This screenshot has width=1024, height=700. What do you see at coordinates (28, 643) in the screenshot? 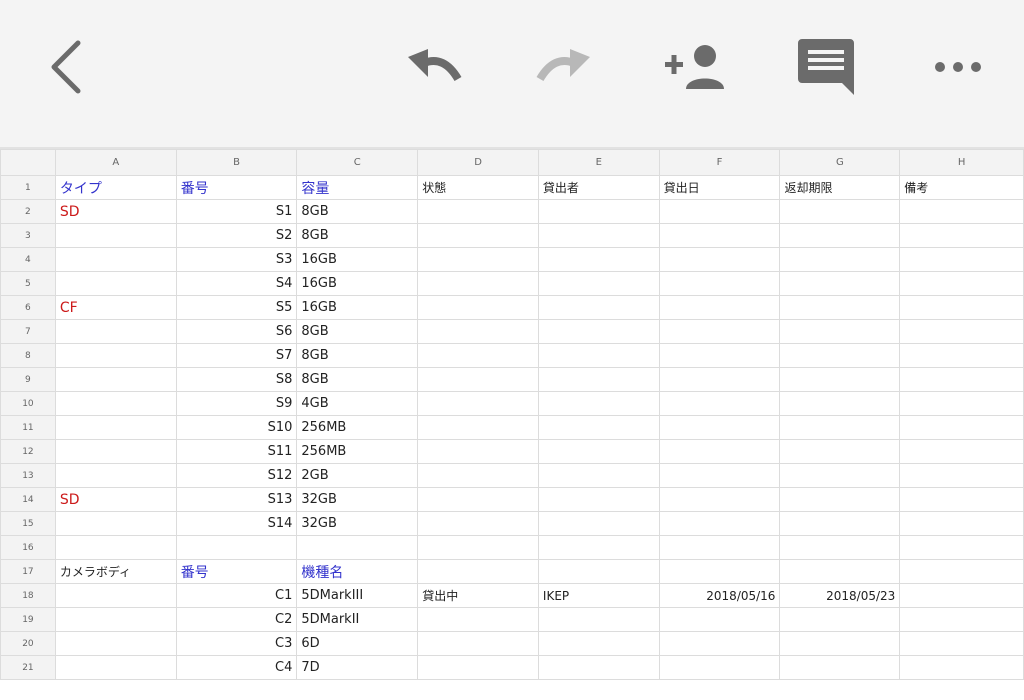
I see `row-header: 20` at bounding box center [28, 643].